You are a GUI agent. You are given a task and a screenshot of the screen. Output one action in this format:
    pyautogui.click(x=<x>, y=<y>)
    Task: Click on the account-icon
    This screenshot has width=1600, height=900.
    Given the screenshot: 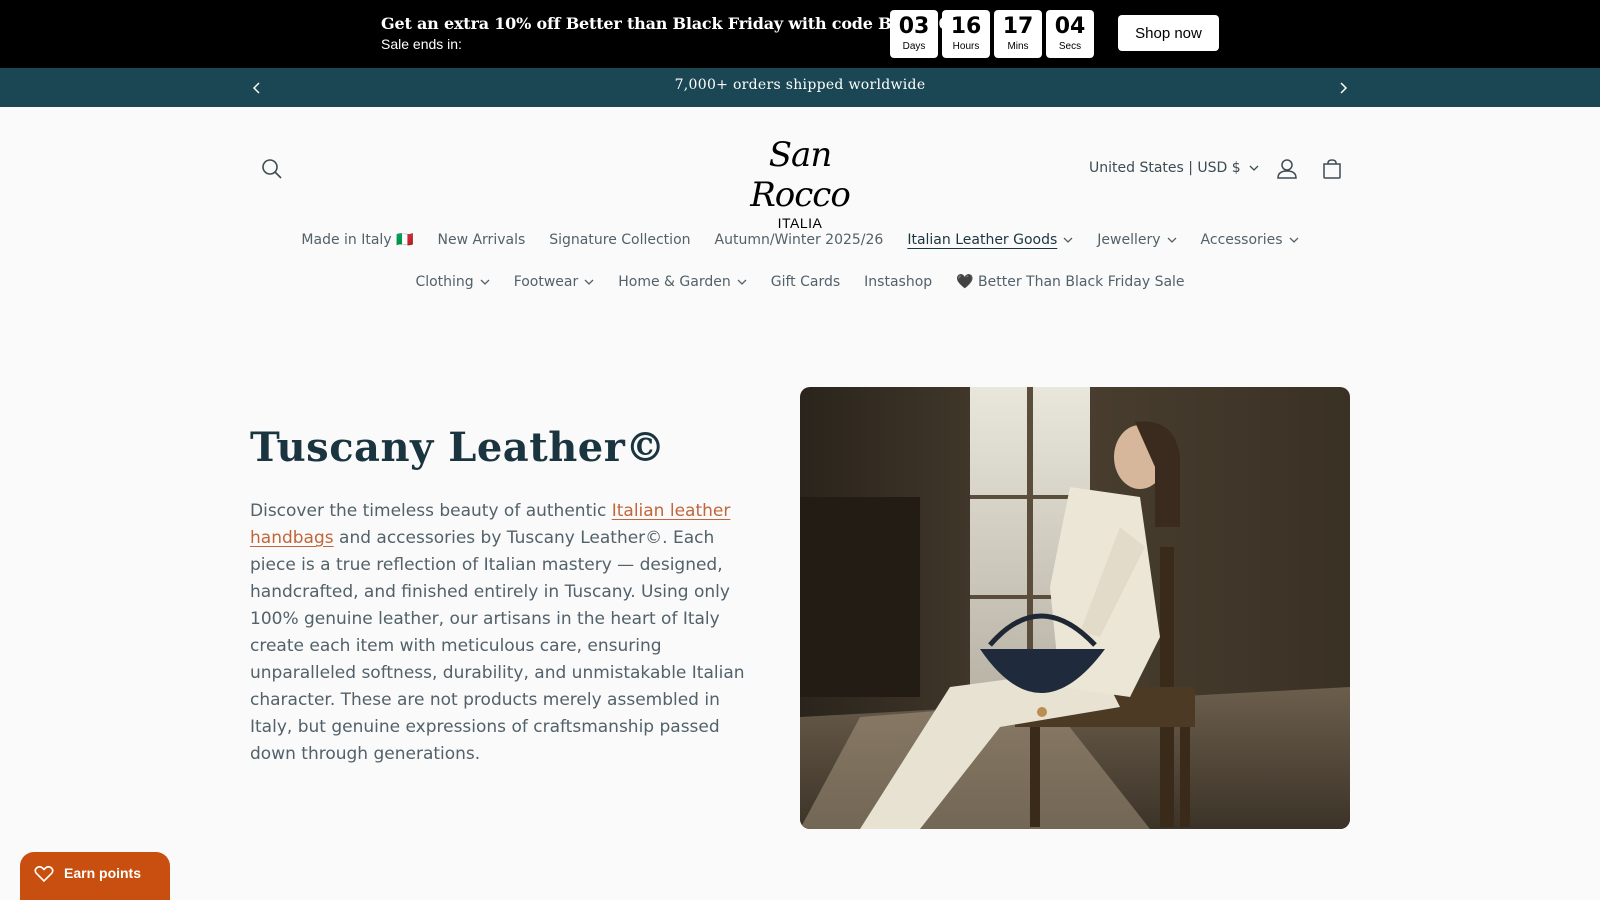 What is the action you would take?
    pyautogui.click(x=1287, y=169)
    